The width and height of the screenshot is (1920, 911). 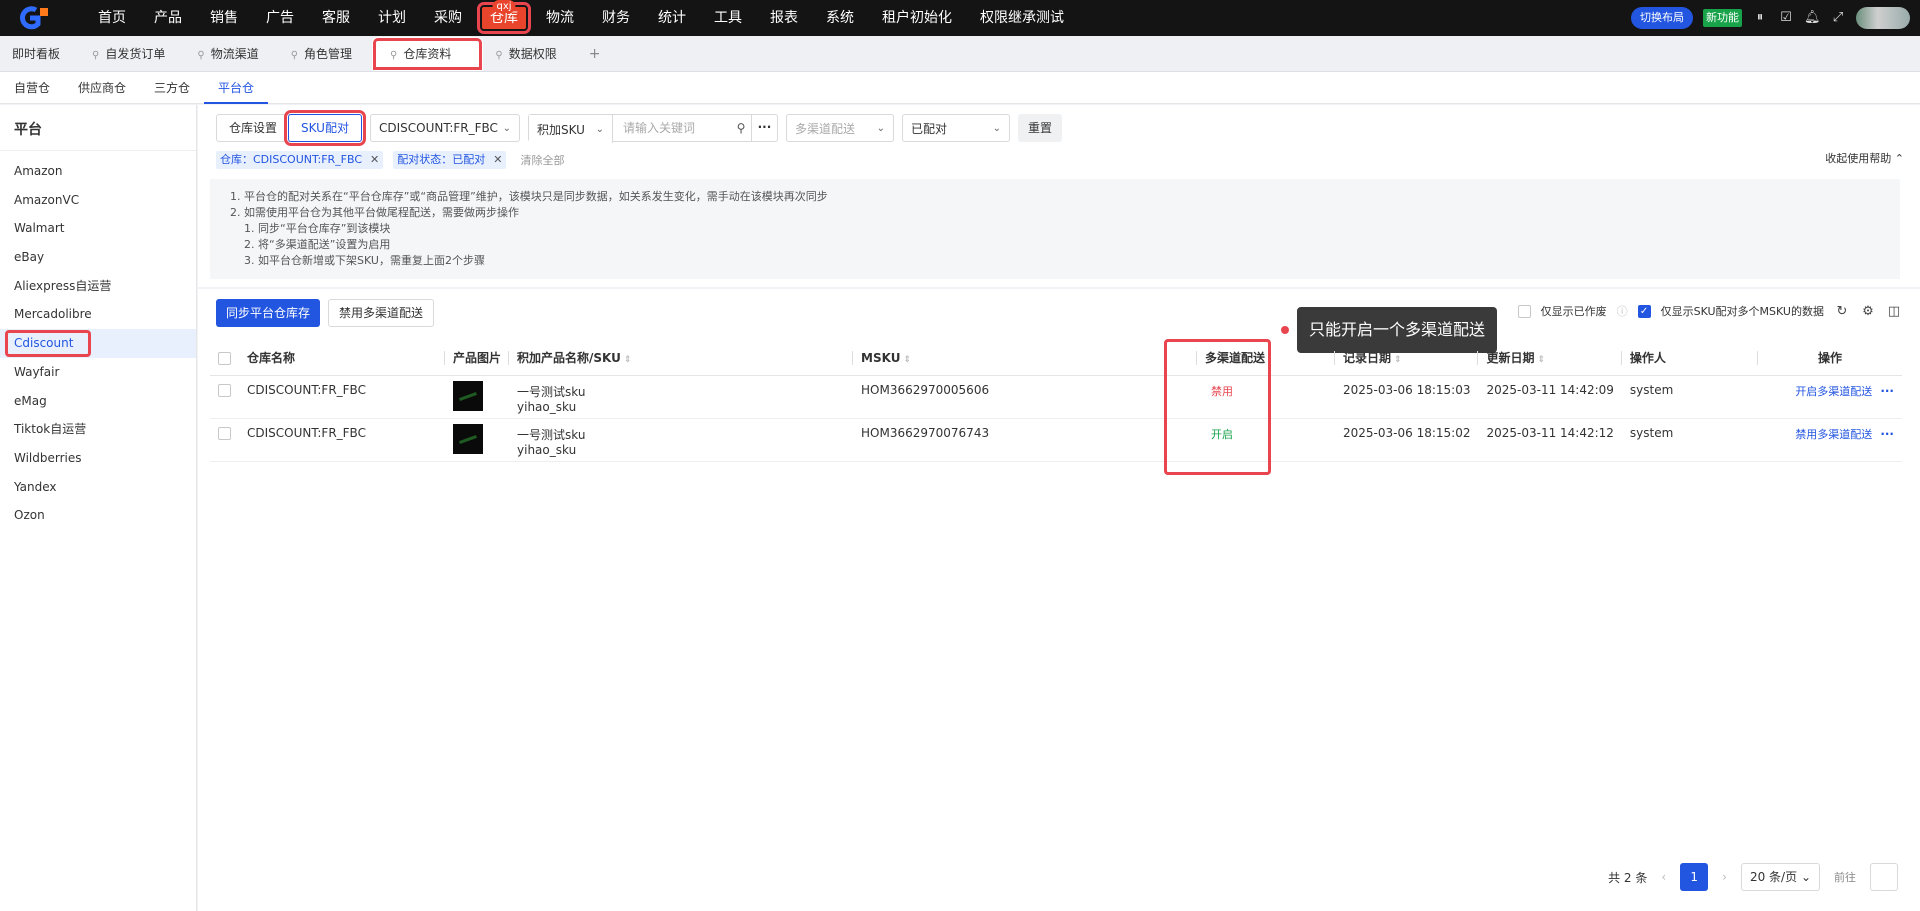 What do you see at coordinates (504, 17) in the screenshot?
I see `nav-warehouse: qxj 仓库` at bounding box center [504, 17].